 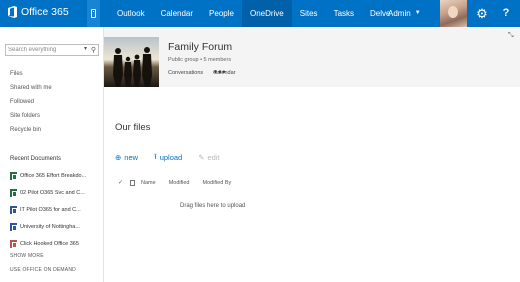 I want to click on chevron-down-icon: ▼, so click(x=417, y=13).